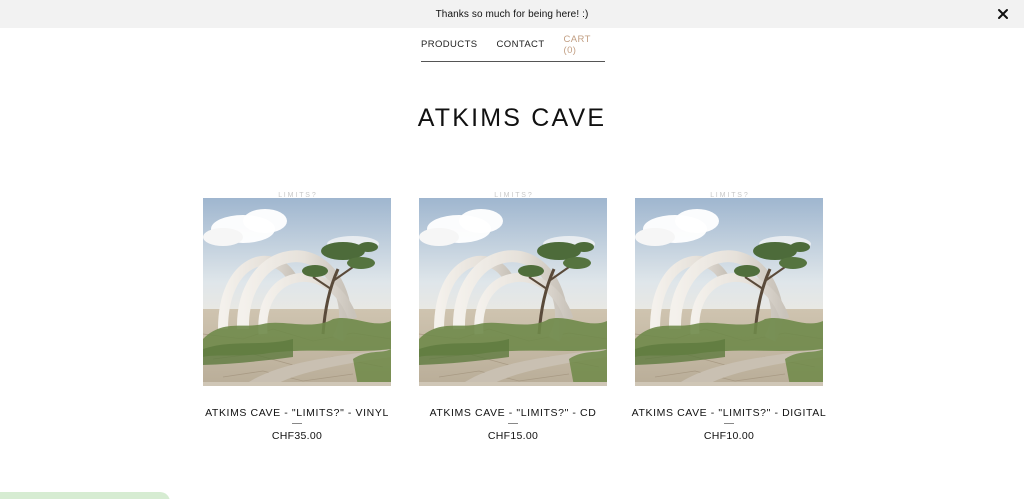  What do you see at coordinates (449, 44) in the screenshot?
I see `nav-item-products: PRODUCTS` at bounding box center [449, 44].